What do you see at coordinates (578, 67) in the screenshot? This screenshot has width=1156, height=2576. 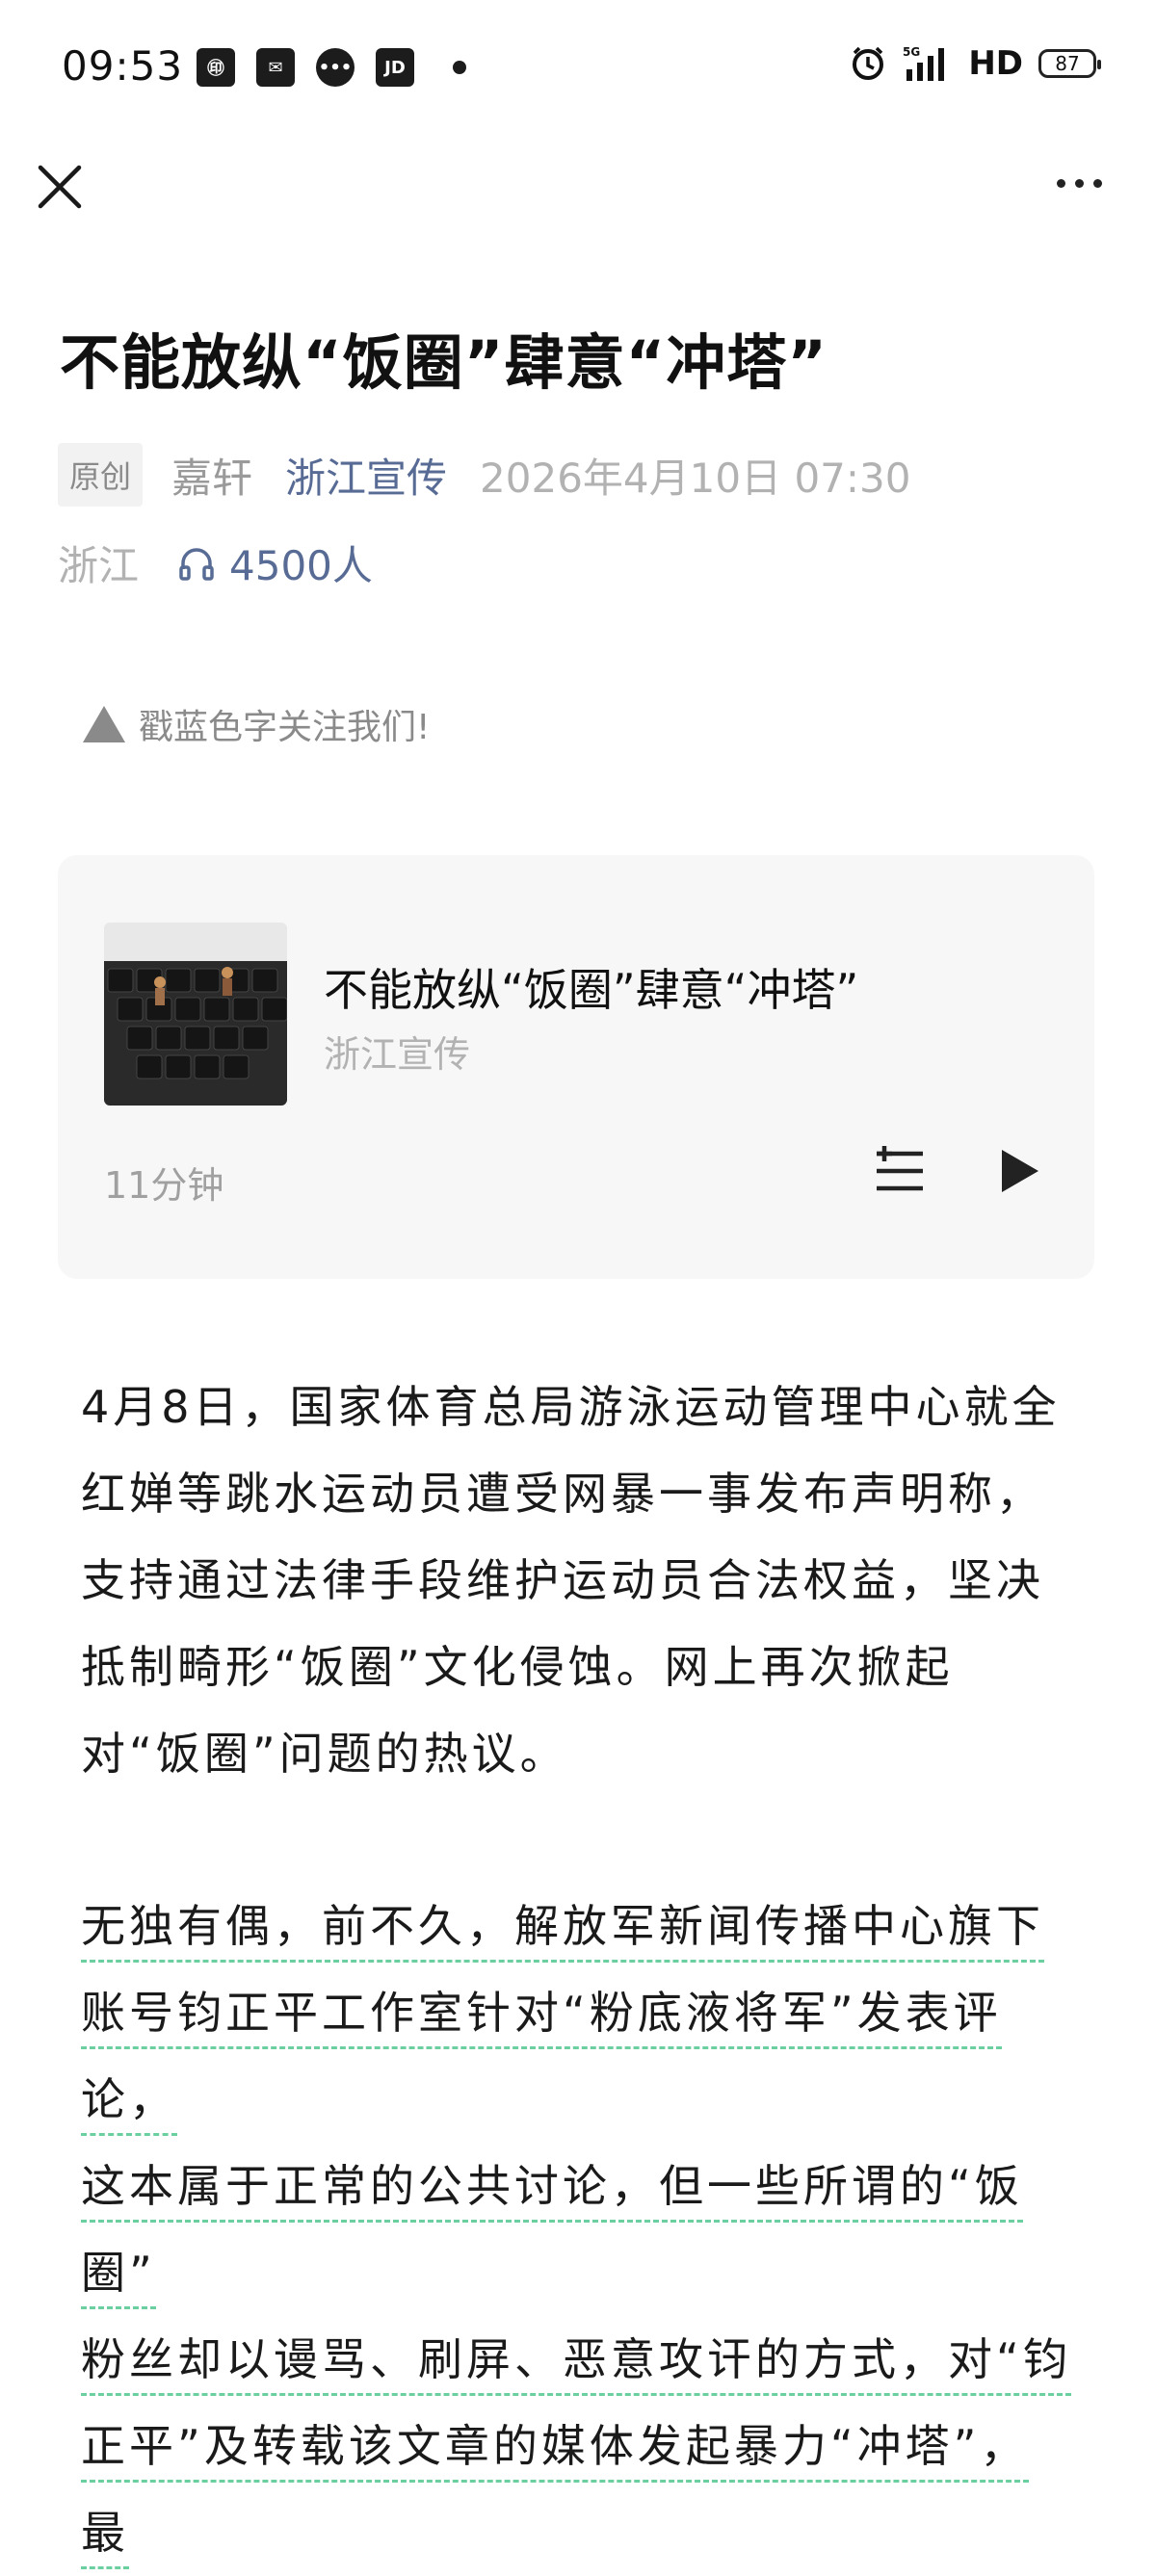 I see `status-bar: 09:53 ㊞ ✉ ••• JD 5G HD 87` at bounding box center [578, 67].